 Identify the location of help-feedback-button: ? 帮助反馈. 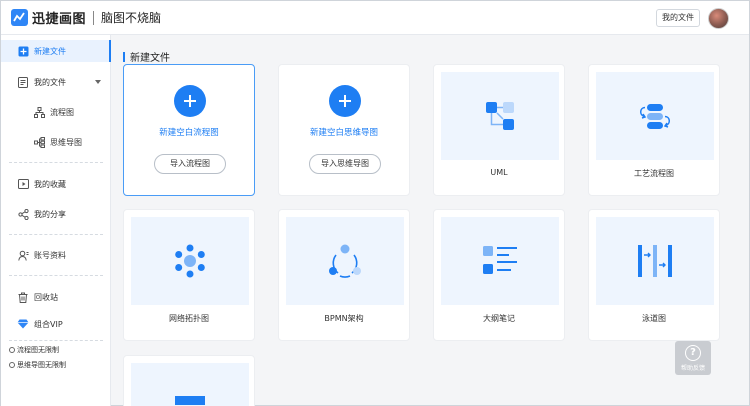
(693, 358).